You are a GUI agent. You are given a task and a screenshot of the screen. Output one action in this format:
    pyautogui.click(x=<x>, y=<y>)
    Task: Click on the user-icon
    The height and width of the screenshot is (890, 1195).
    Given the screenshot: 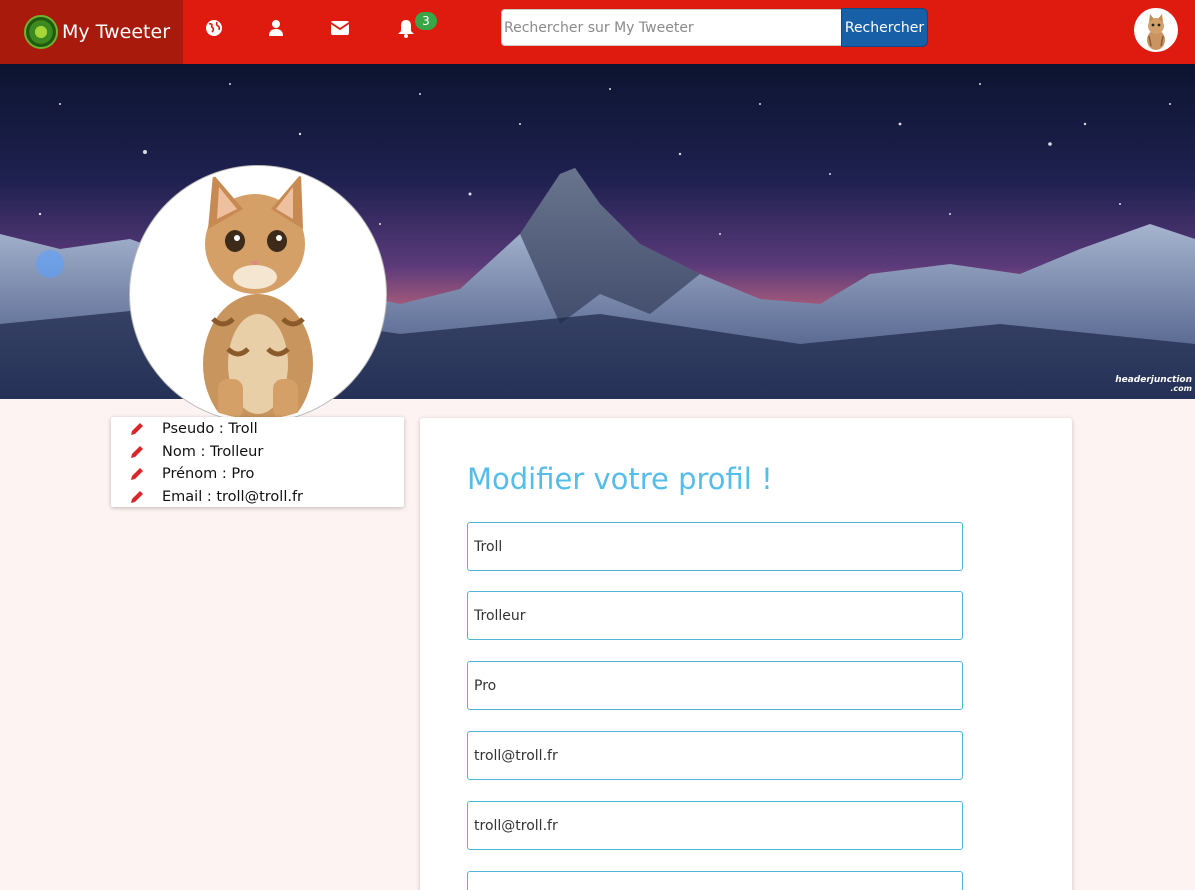 What is the action you would take?
    pyautogui.click(x=276, y=28)
    